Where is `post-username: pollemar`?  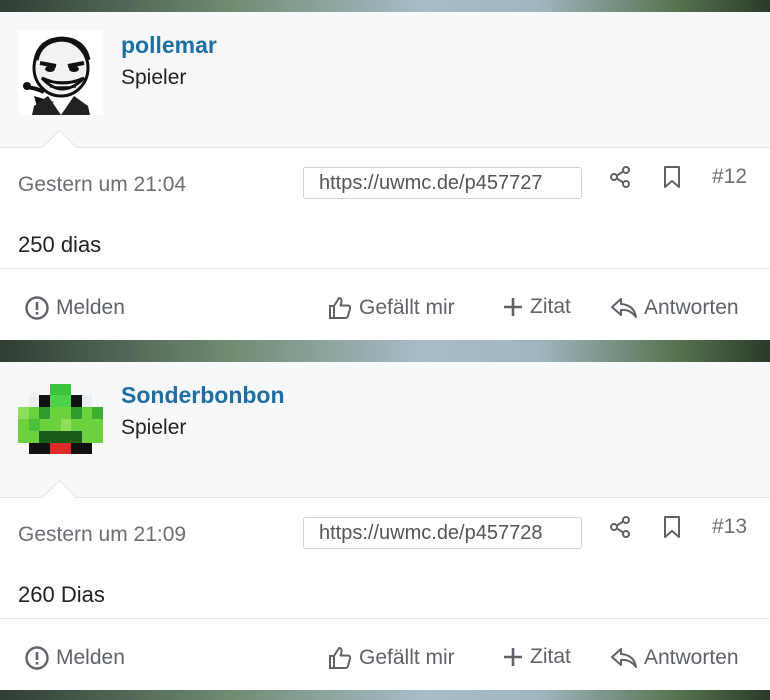 post-username: pollemar is located at coordinates (169, 45).